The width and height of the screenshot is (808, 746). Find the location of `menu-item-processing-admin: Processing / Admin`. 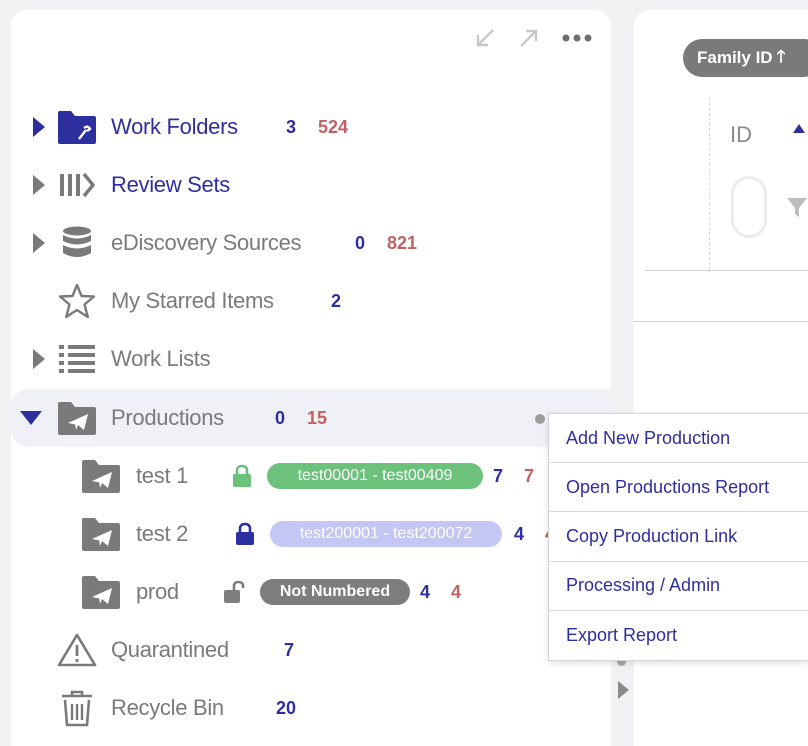

menu-item-processing-admin: Processing / Admin is located at coordinates (678, 586).